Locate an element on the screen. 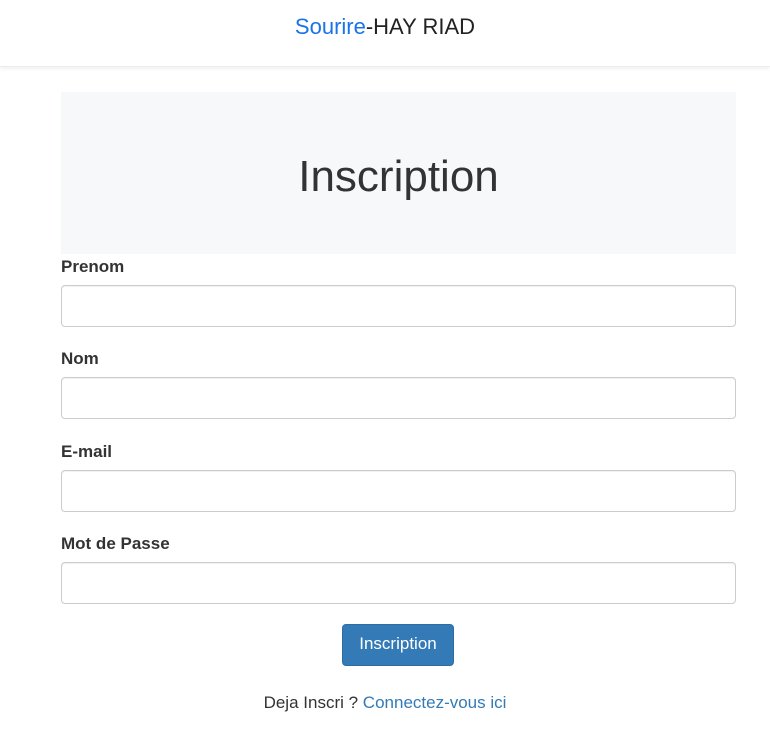 This screenshot has height=744, width=770. password-input is located at coordinates (398, 583).